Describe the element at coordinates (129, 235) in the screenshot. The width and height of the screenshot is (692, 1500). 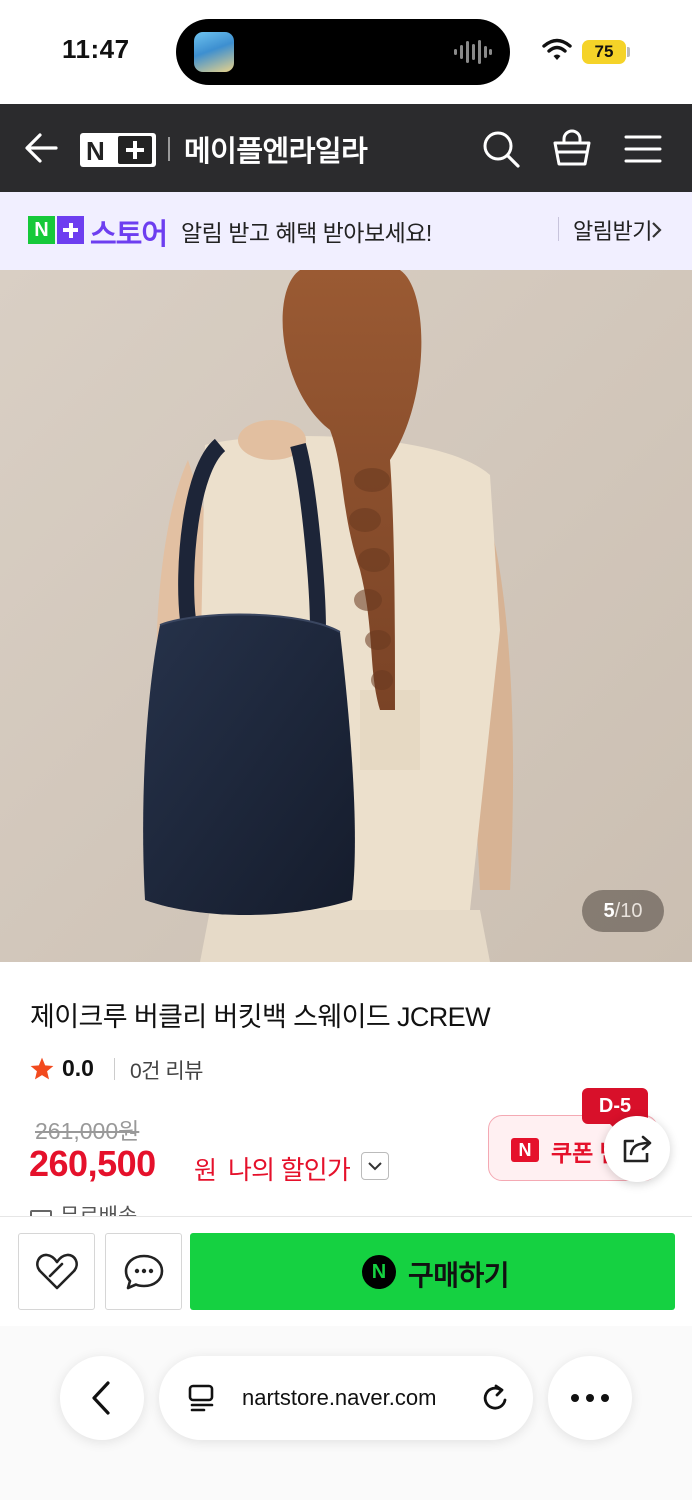
I see `store-brand-label: 스토어` at that location.